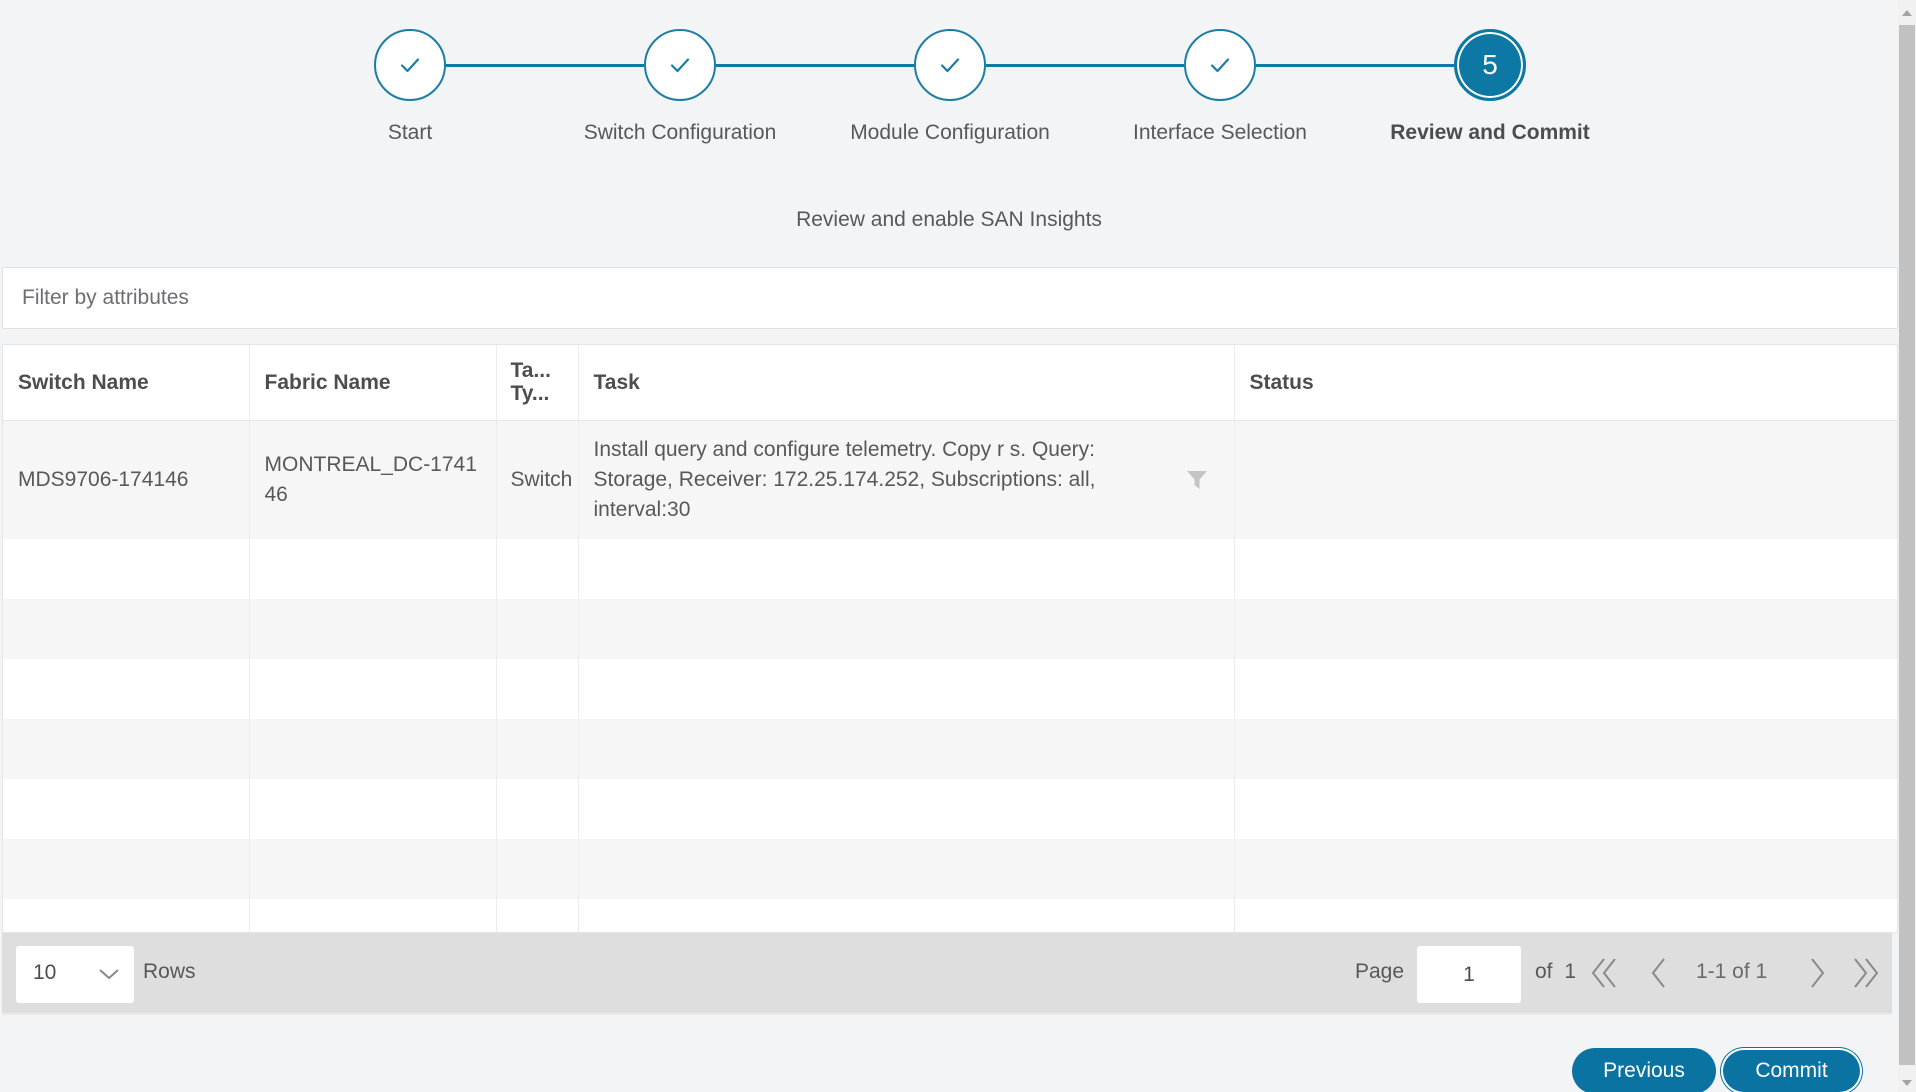 The image size is (1916, 1092). I want to click on wizard-step-interface-selection: Interface Selection, so click(1220, 87).